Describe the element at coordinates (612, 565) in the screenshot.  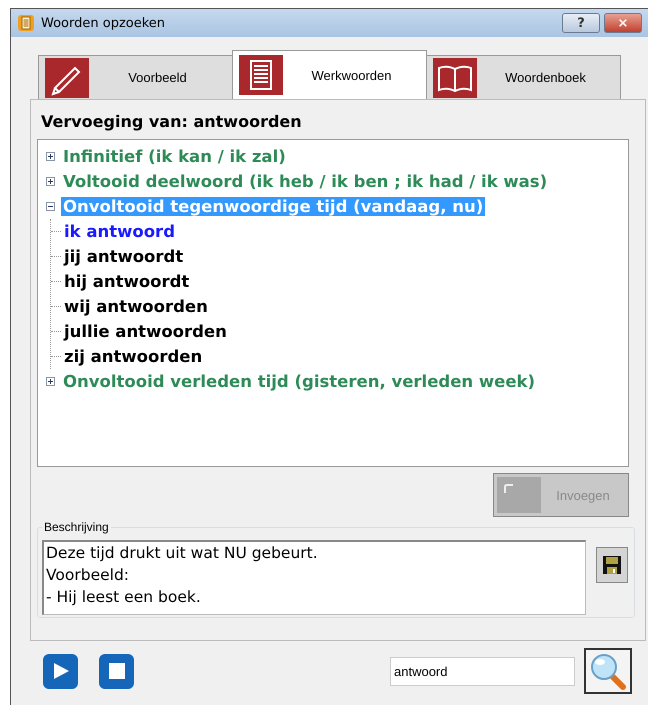
I see `save-button` at that location.